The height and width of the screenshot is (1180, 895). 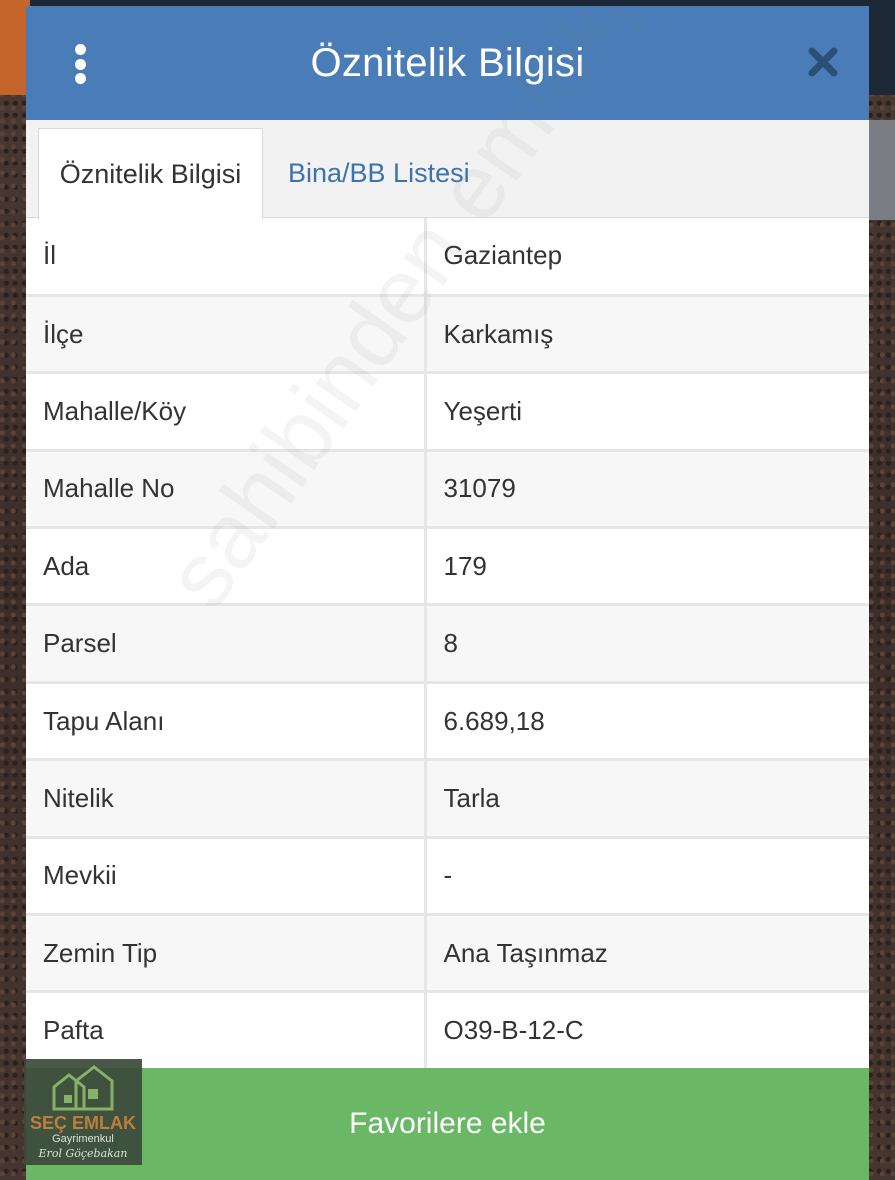 I want to click on logo-subtitle: Gayrimenkul, so click(x=83, y=1139).